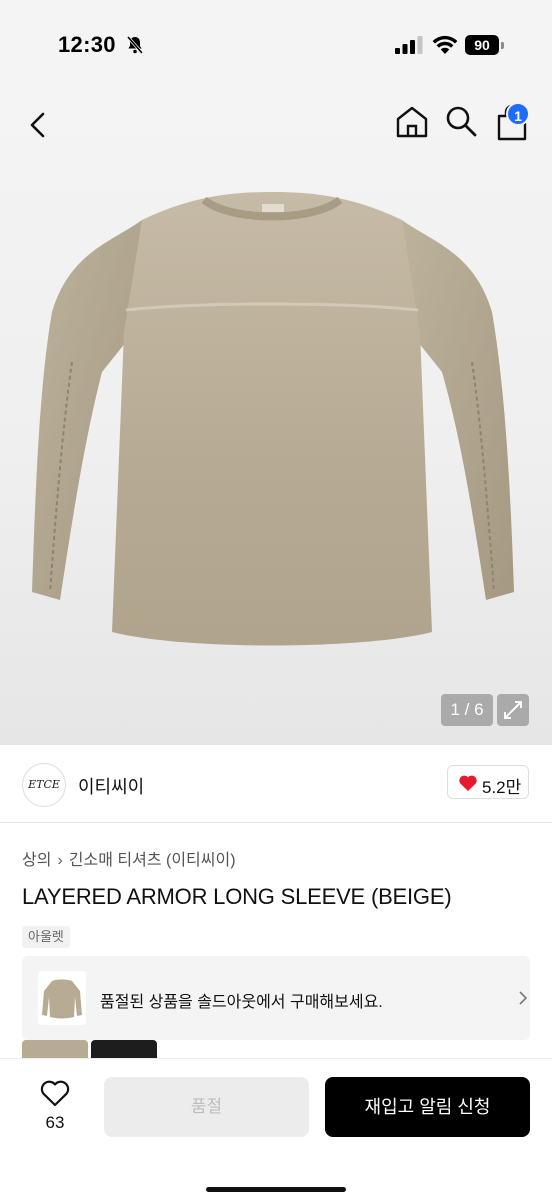 Image resolution: width=552 pixels, height=1200 pixels. I want to click on brand-like-button: 5.2만, so click(488, 782).